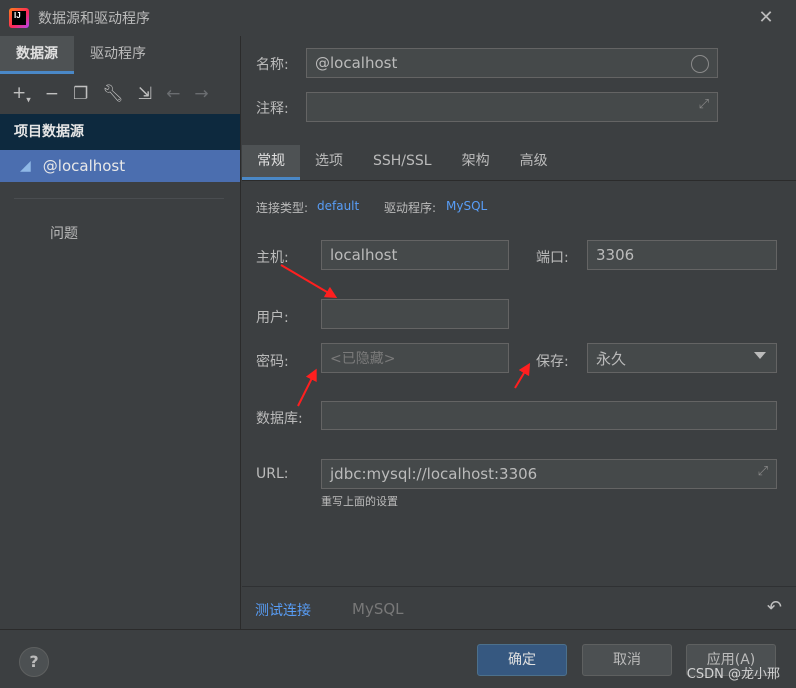 This screenshot has width=796, height=688. What do you see at coordinates (37, 55) in the screenshot?
I see `tab-datasources: 数据源` at bounding box center [37, 55].